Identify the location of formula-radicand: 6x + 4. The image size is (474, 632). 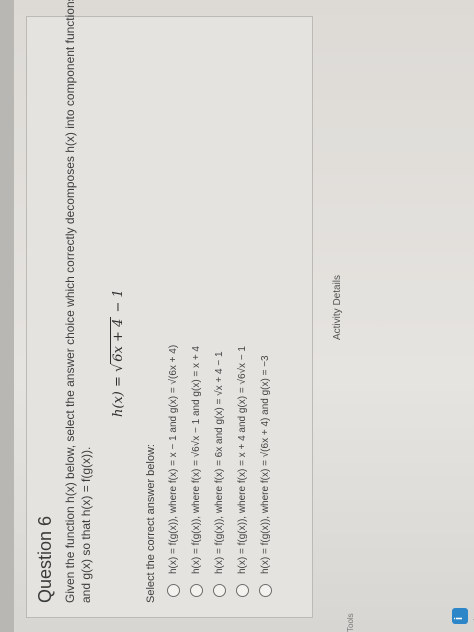
(118, 340).